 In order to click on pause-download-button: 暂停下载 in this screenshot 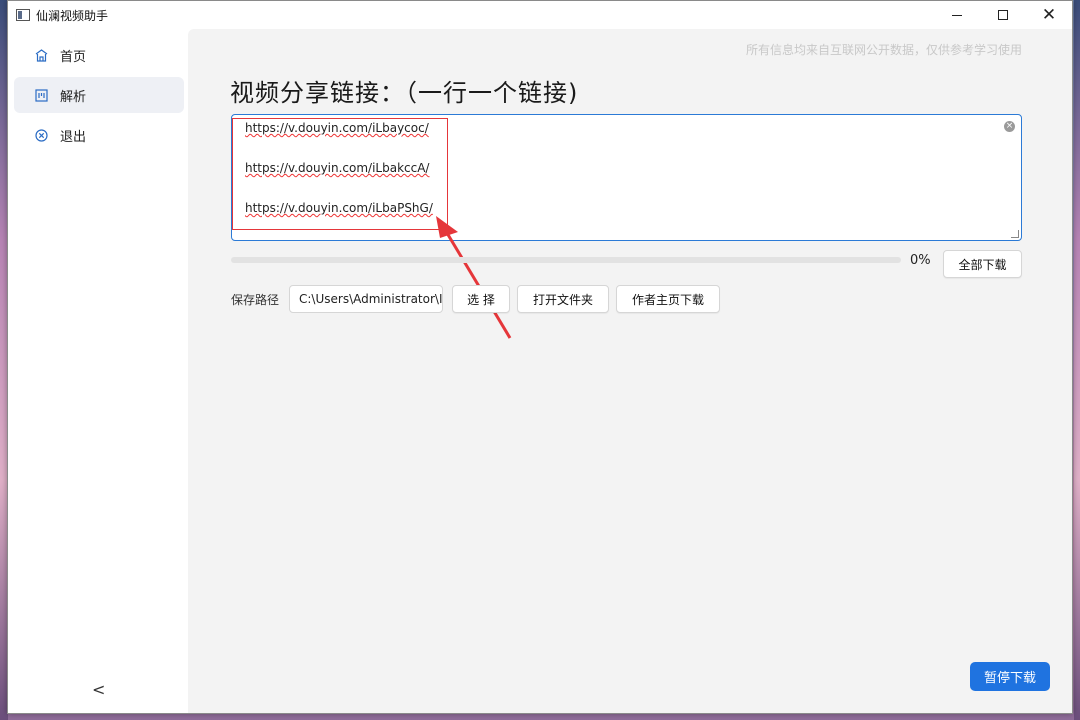, I will do `click(1010, 676)`.